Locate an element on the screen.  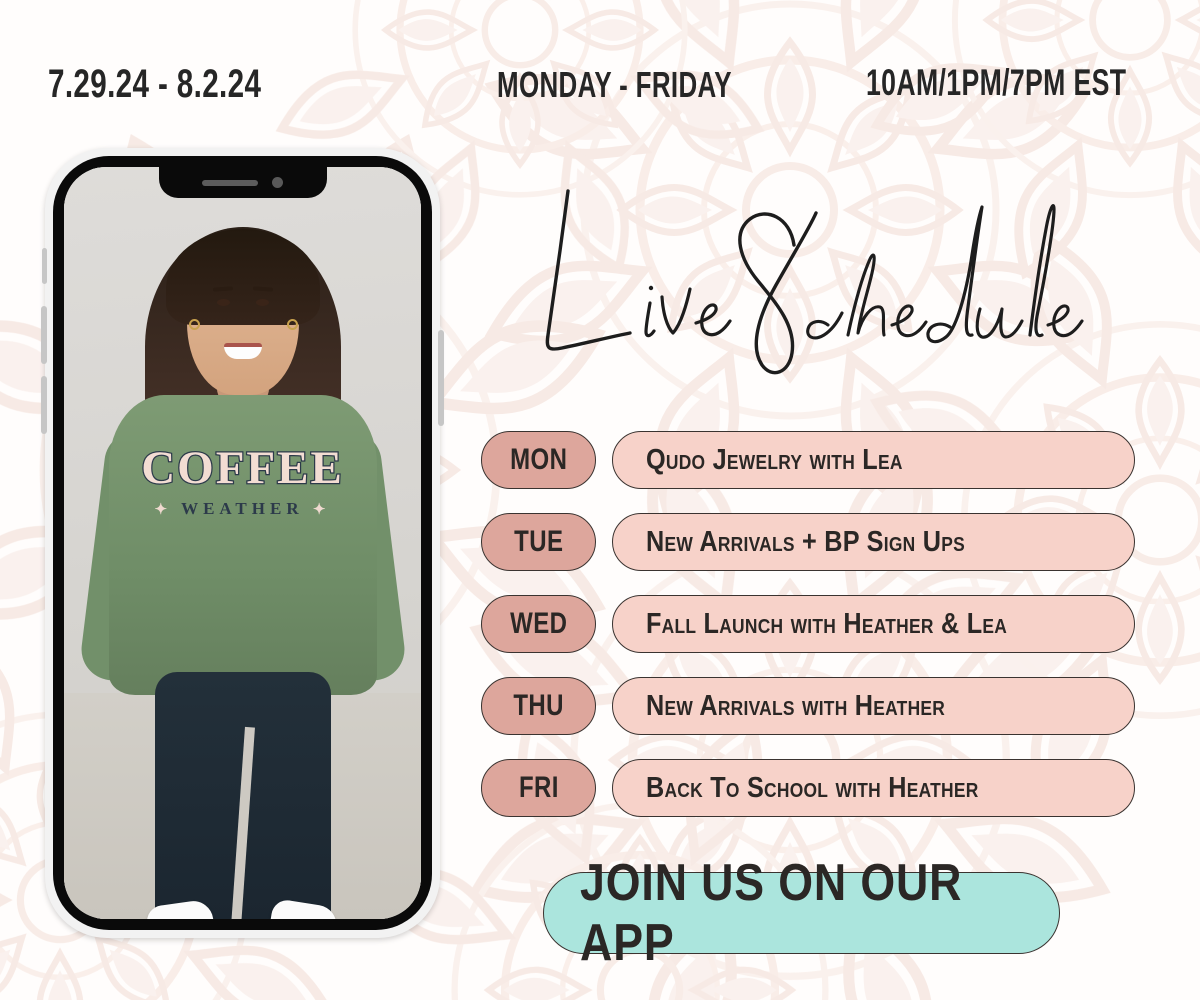
event-label: Back To School with Heather is located at coordinates (812, 787).